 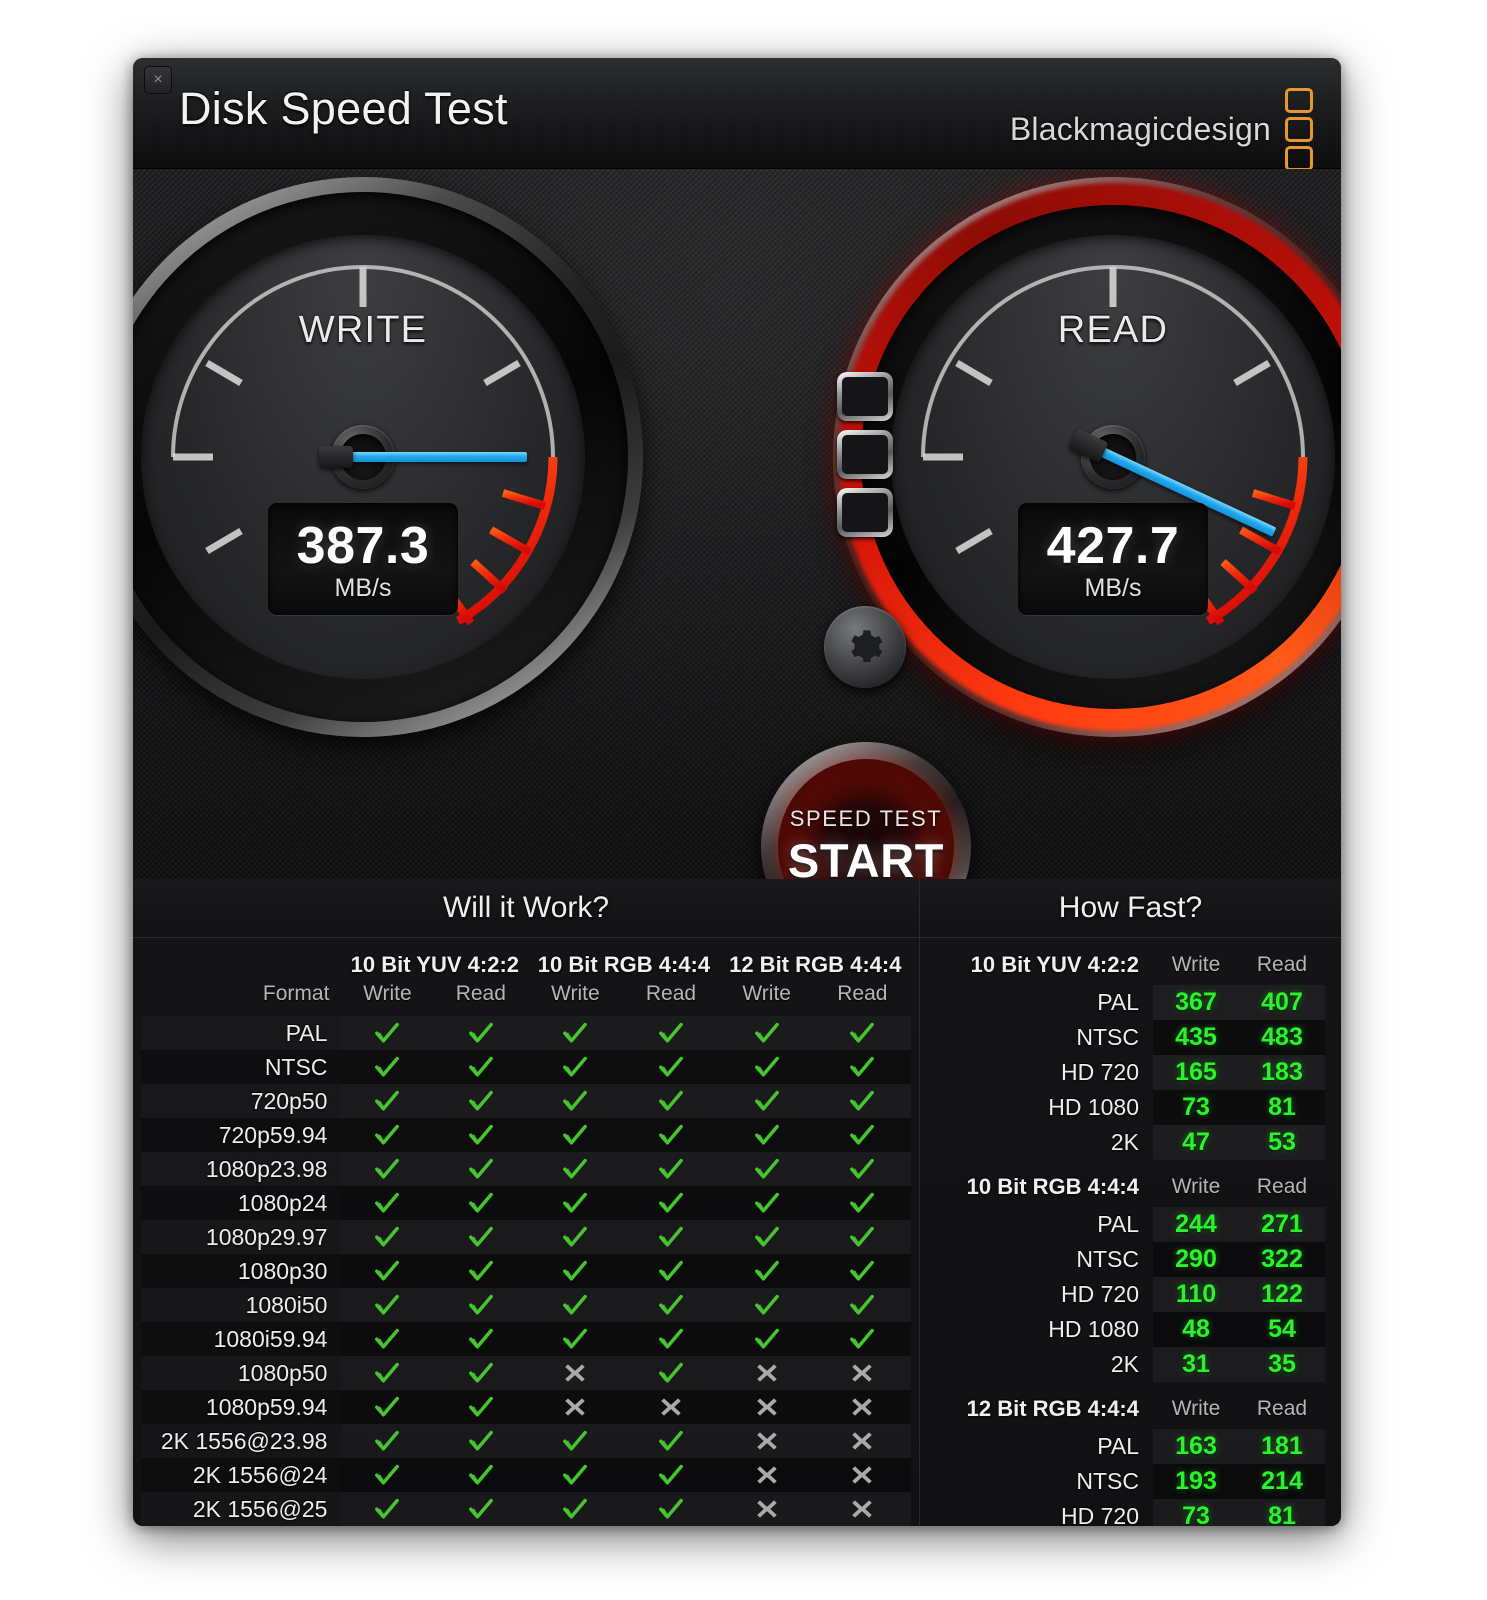 What do you see at coordinates (1196, 1408) in the screenshot?
I see `section-write-header: Write` at bounding box center [1196, 1408].